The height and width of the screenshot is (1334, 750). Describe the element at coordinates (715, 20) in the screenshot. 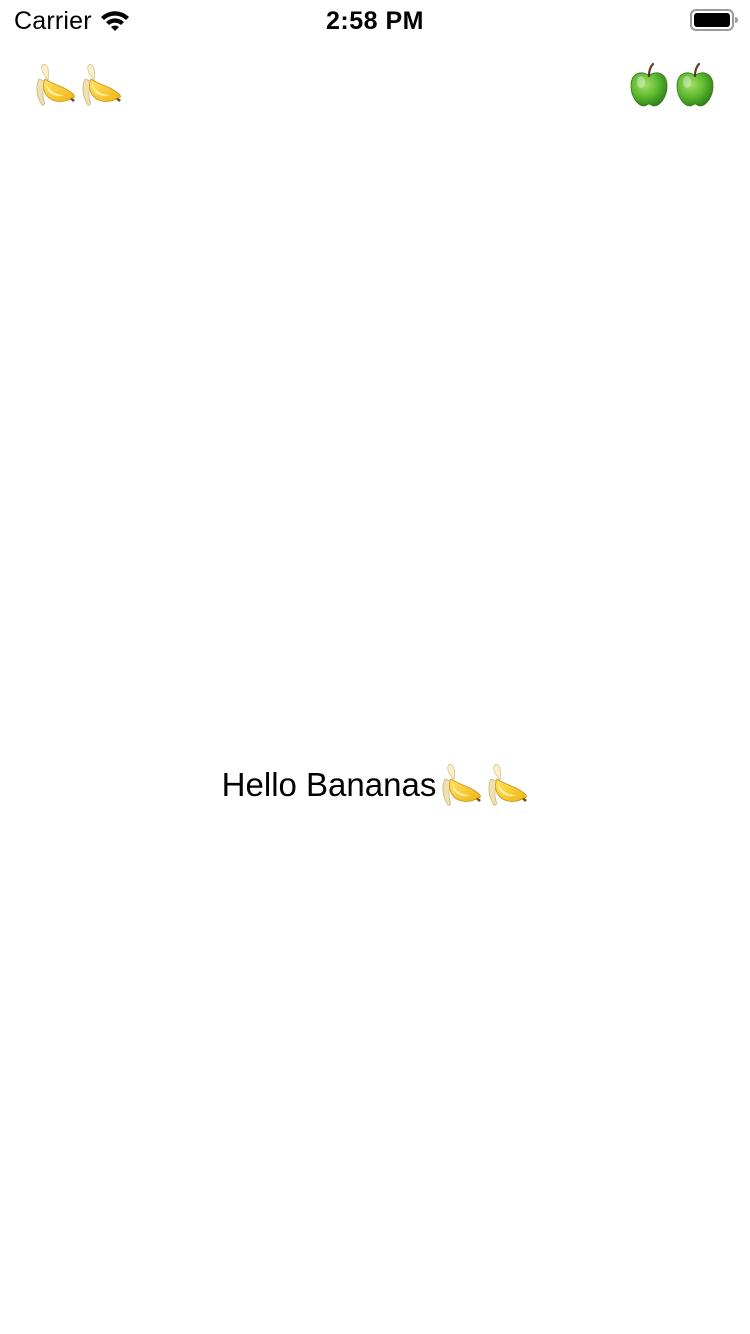

I see `battery-full-icon` at that location.